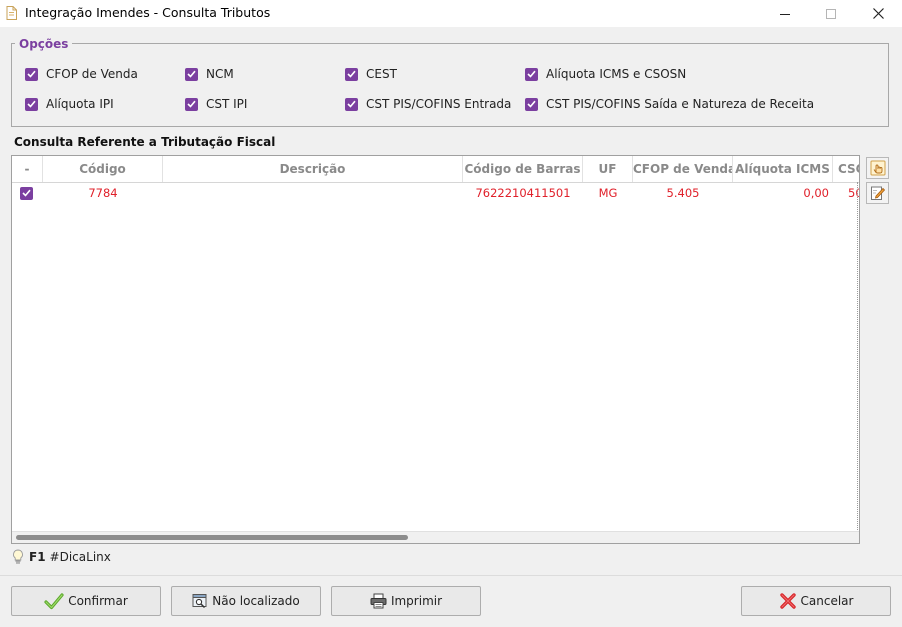 Image resolution: width=902 pixels, height=627 pixels. I want to click on column-header-select: -, so click(27, 169).